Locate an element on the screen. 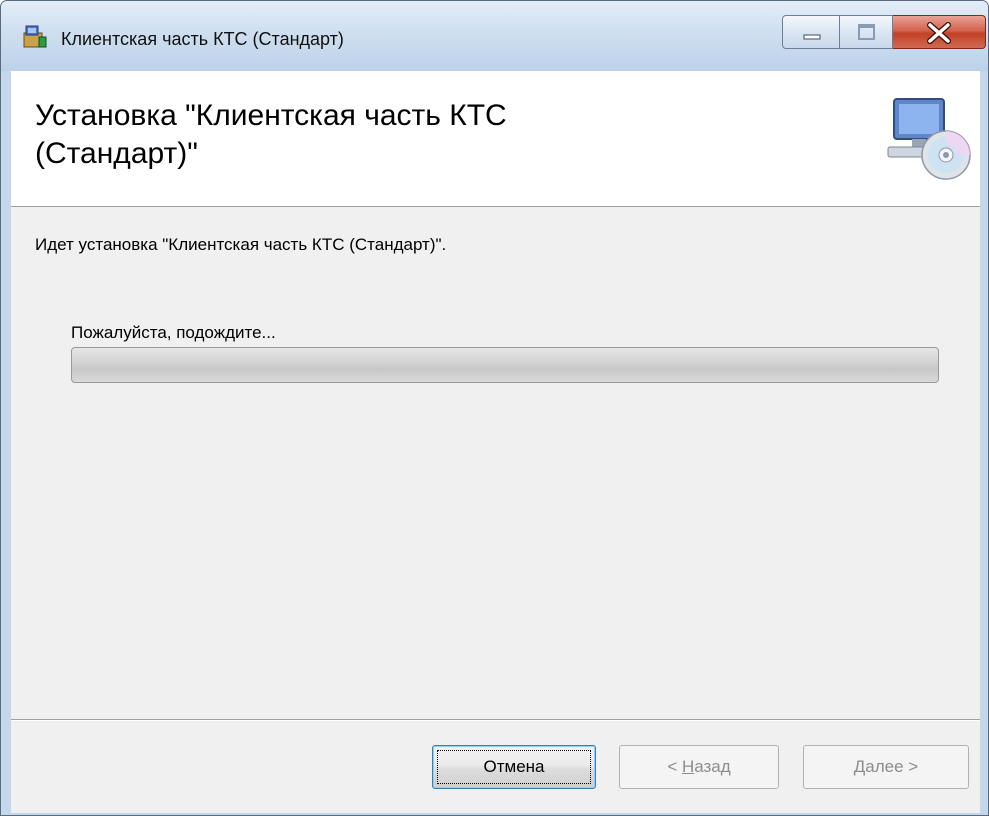 The image size is (989, 816). installer-icon is located at coordinates (35, 36).